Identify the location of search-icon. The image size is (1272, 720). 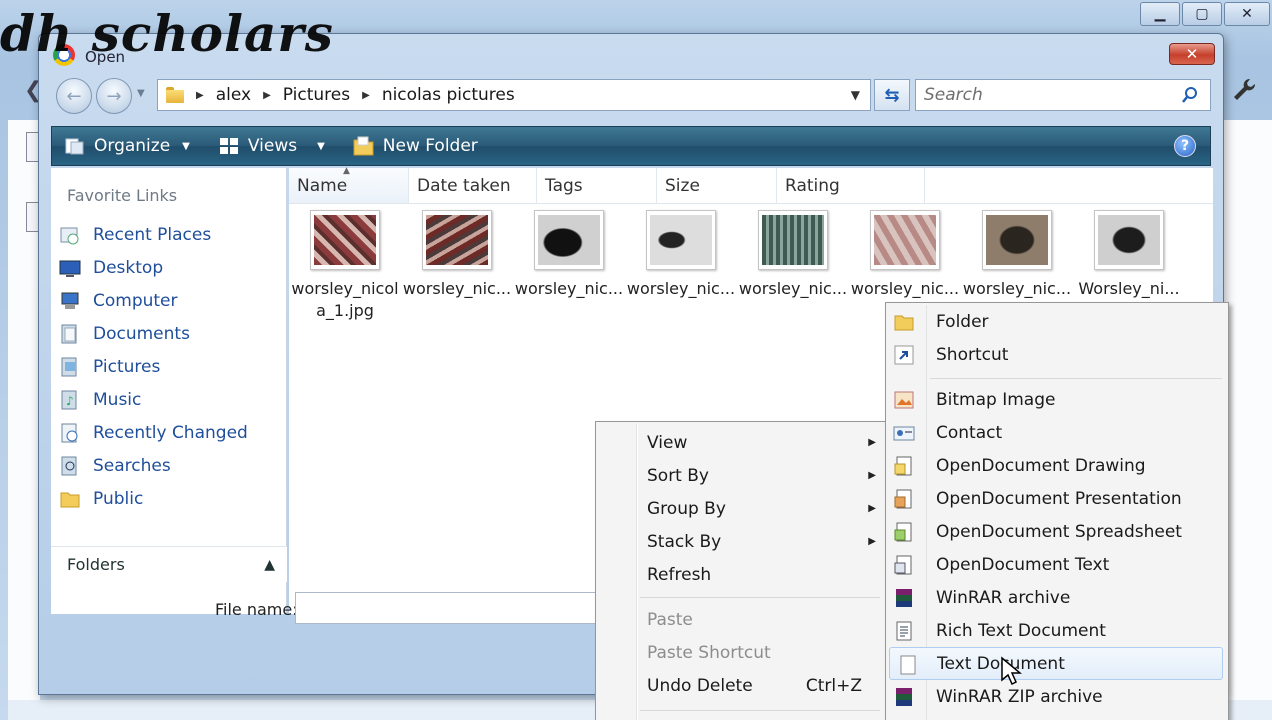
(1190, 95).